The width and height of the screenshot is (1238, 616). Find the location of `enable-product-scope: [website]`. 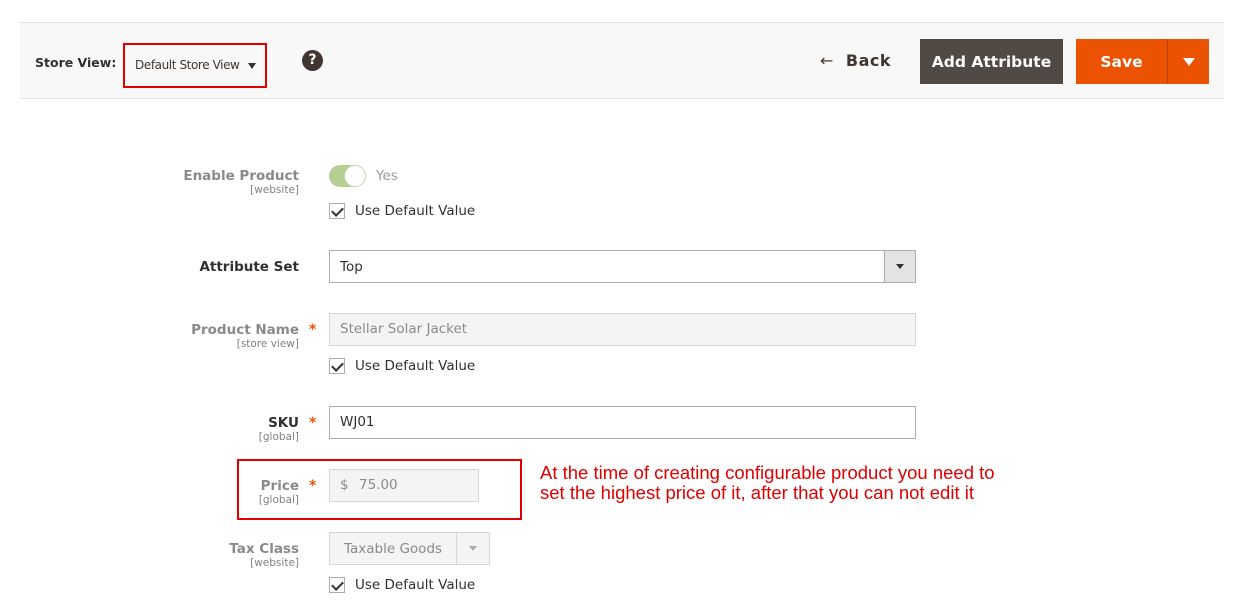

enable-product-scope: [website] is located at coordinates (274, 190).